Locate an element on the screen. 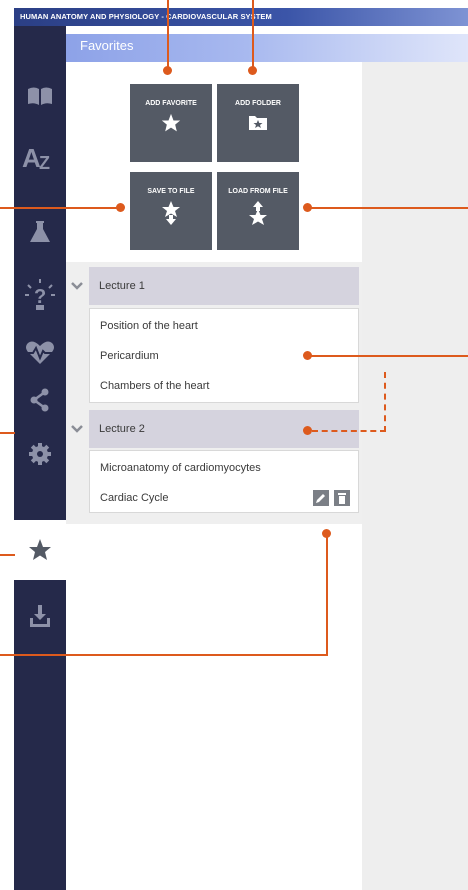 Image resolution: width=468 pixels, height=890 pixels. sidebar-item-book is located at coordinates (40, 96).